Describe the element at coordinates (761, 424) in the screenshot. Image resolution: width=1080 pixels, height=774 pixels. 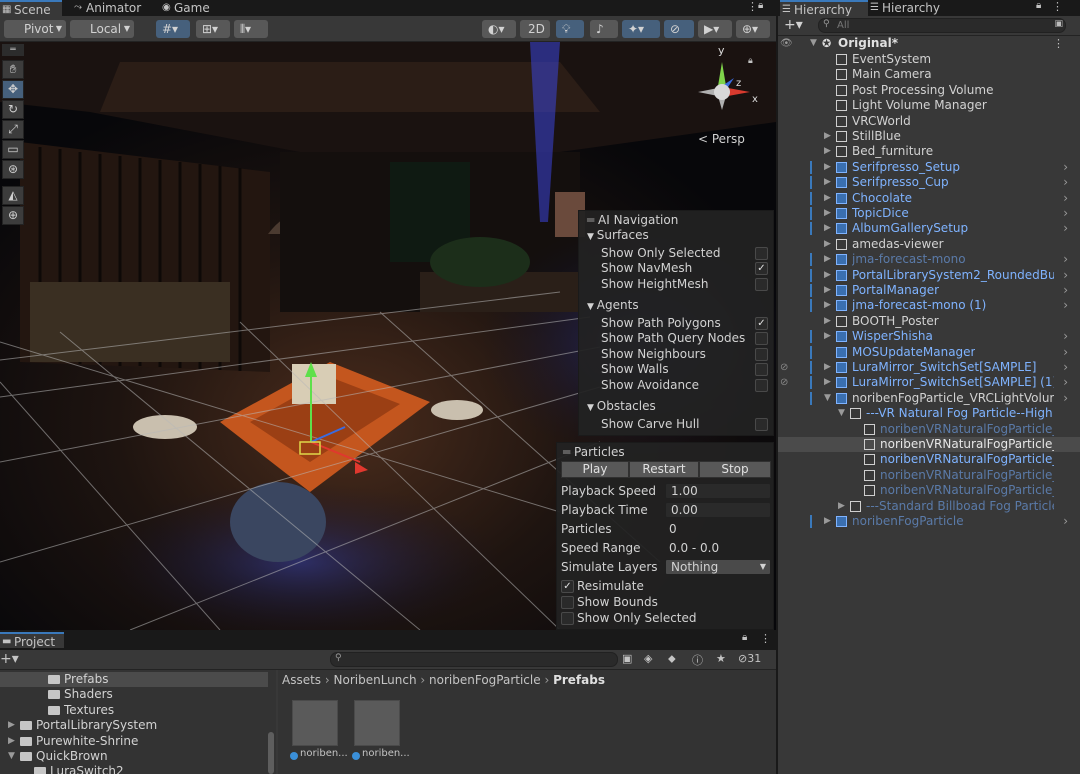
I see `show-carve-hull-checkbox` at that location.